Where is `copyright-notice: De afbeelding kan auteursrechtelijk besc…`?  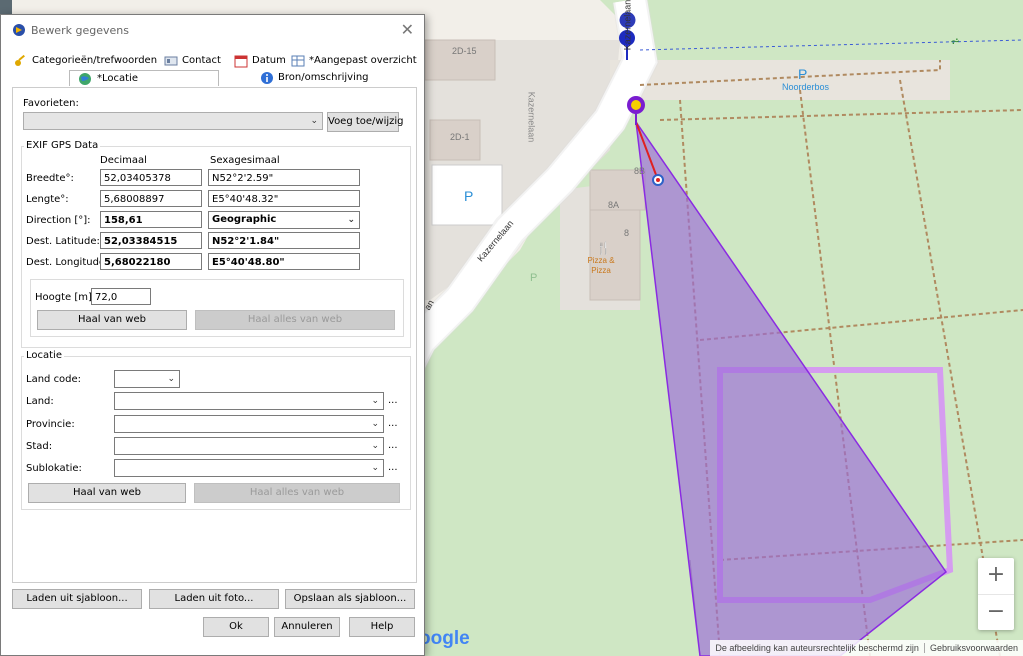
copyright-notice: De afbeelding kan auteursrechtelijk besc… is located at coordinates (817, 648).